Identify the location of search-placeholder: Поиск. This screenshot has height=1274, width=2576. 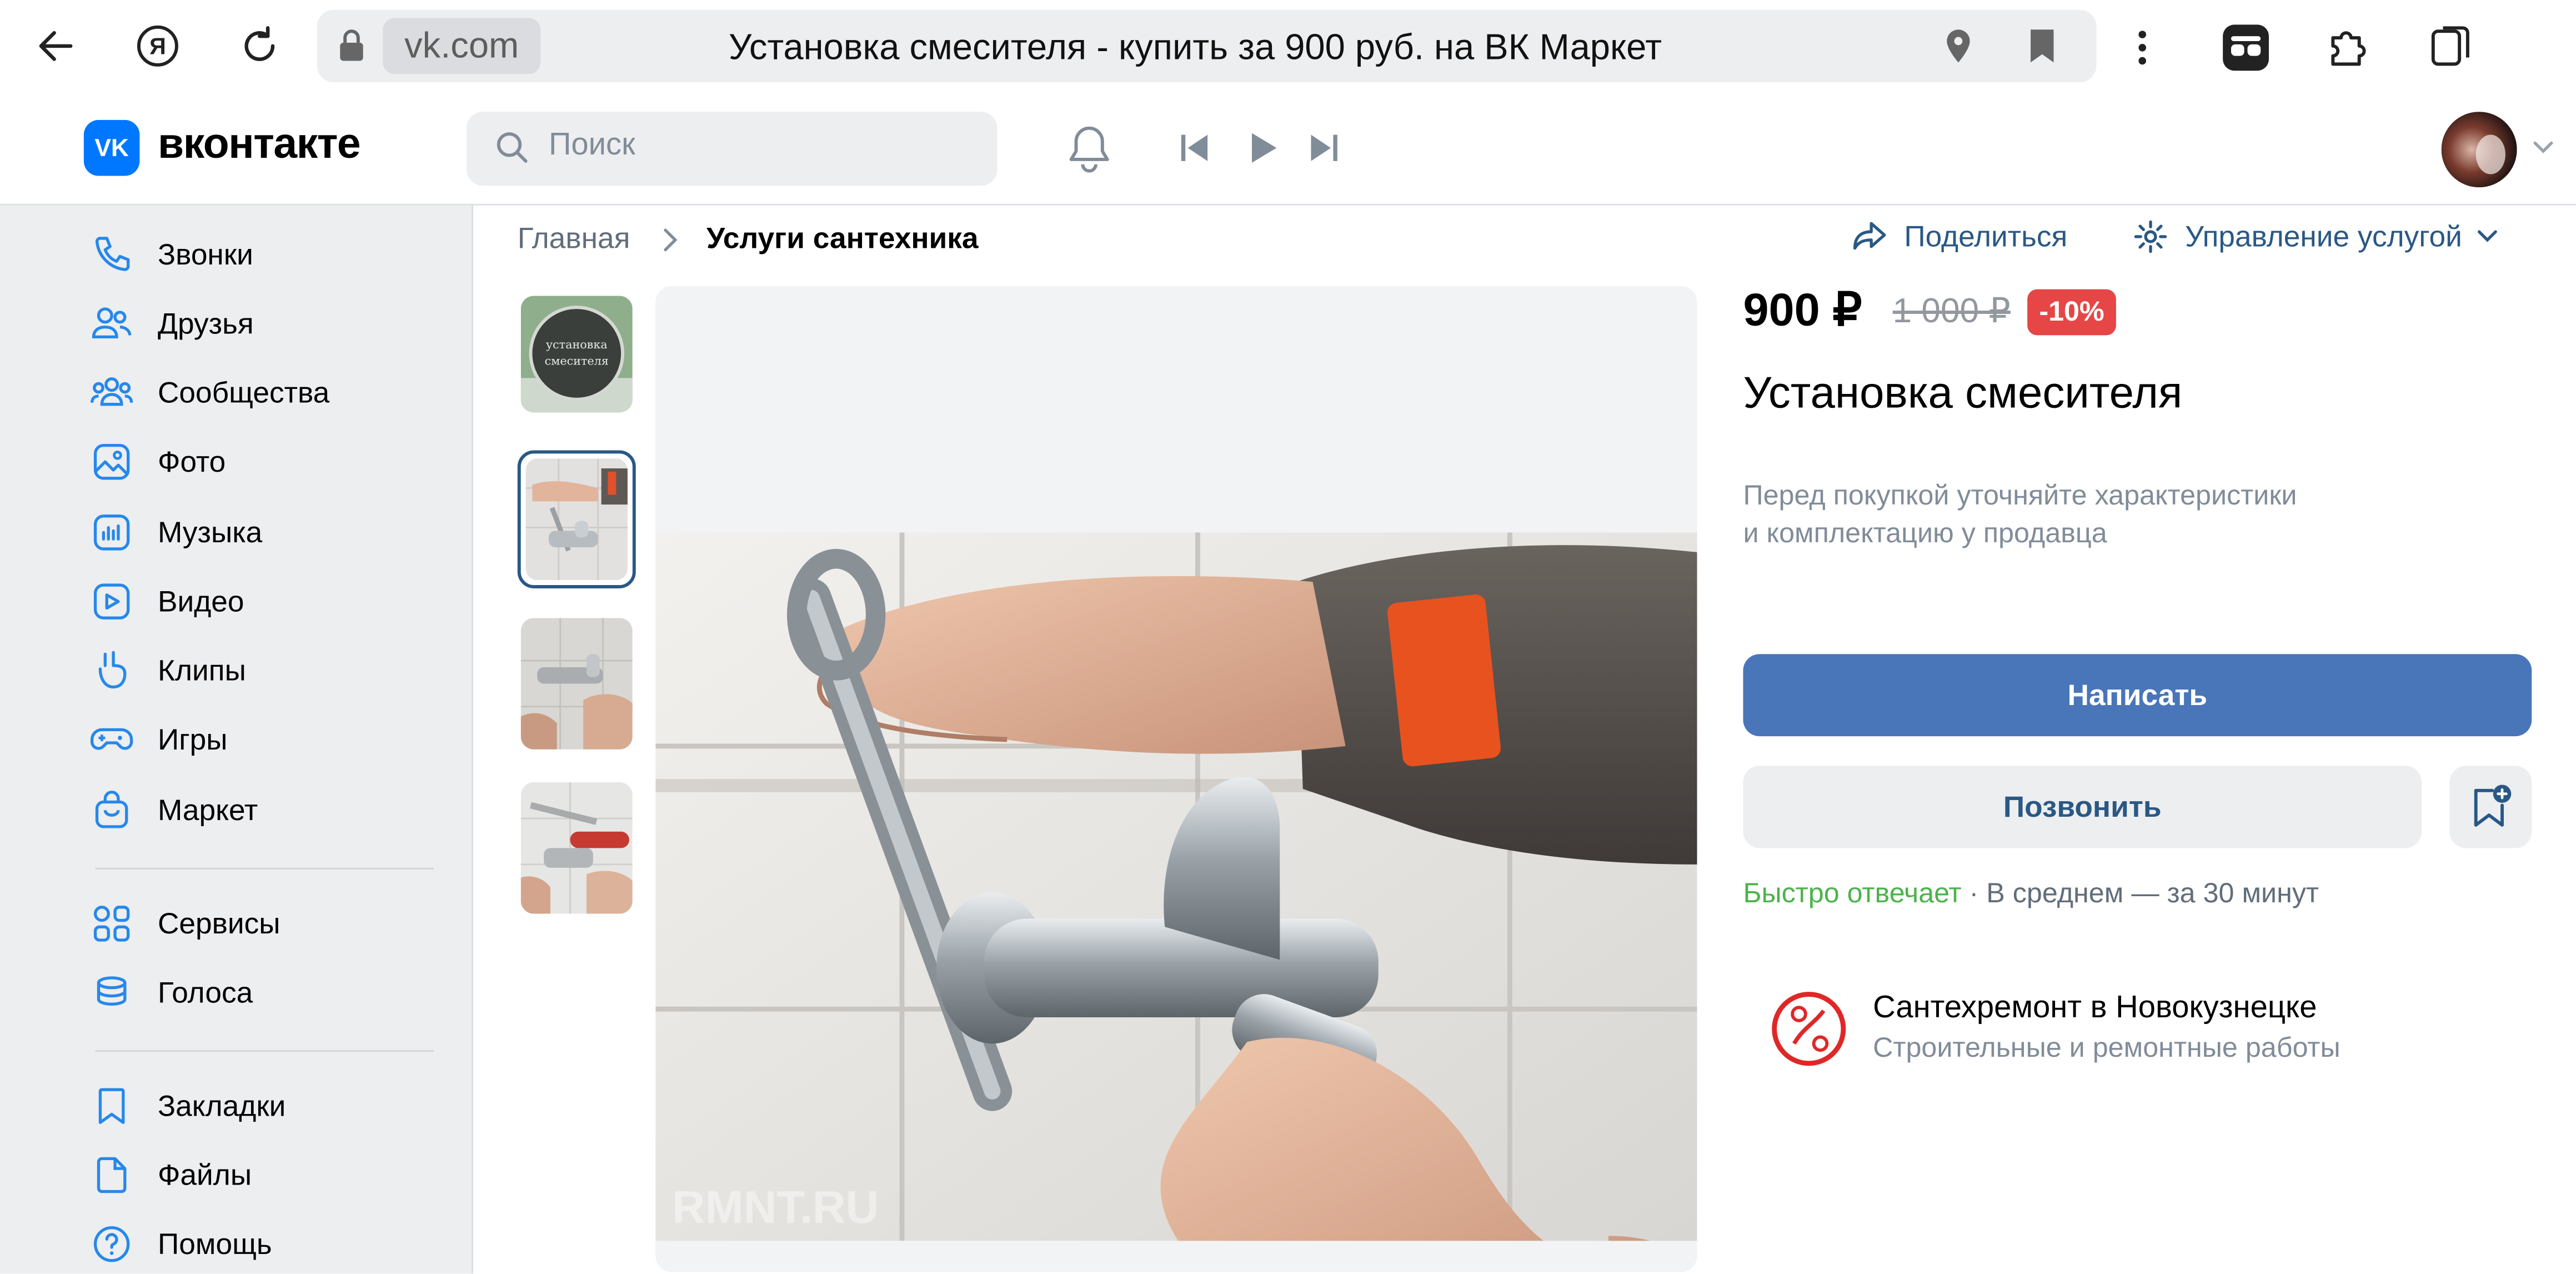
(592, 146).